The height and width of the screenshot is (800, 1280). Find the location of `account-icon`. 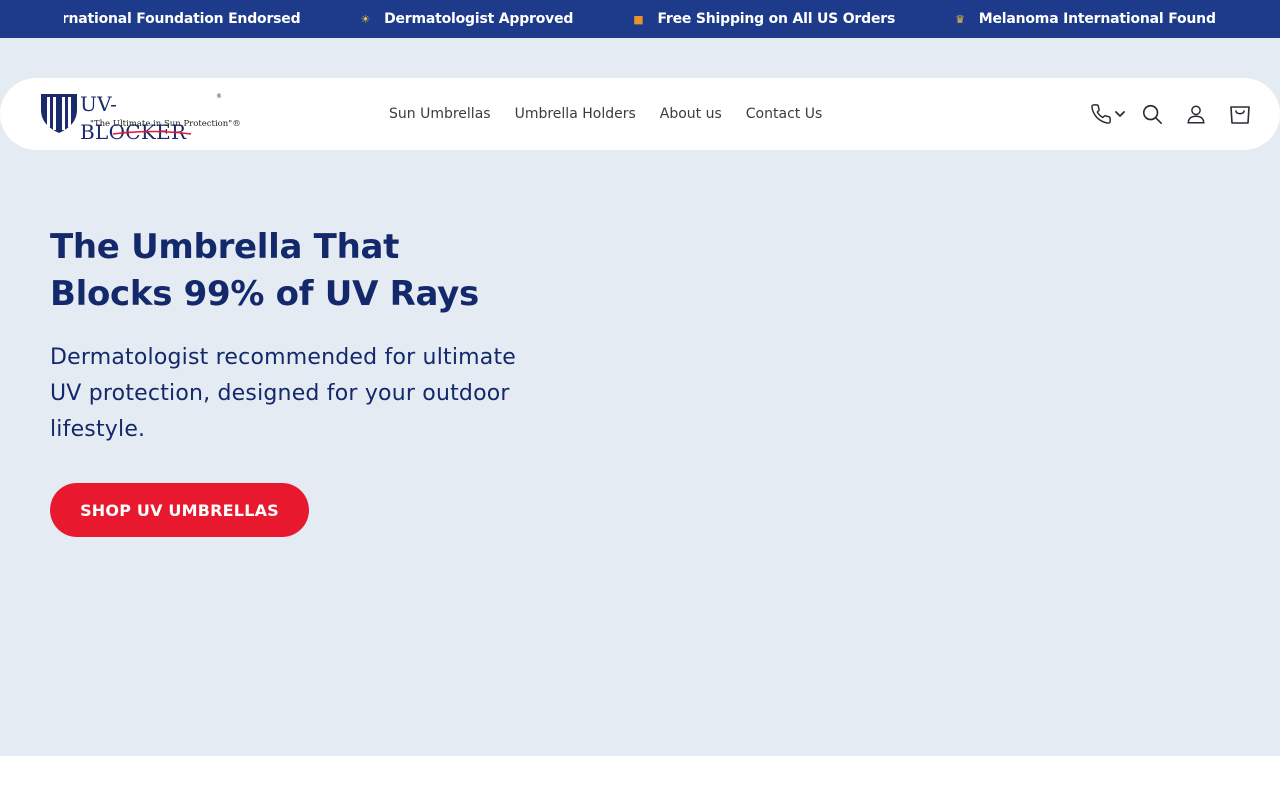

account-icon is located at coordinates (1196, 114).